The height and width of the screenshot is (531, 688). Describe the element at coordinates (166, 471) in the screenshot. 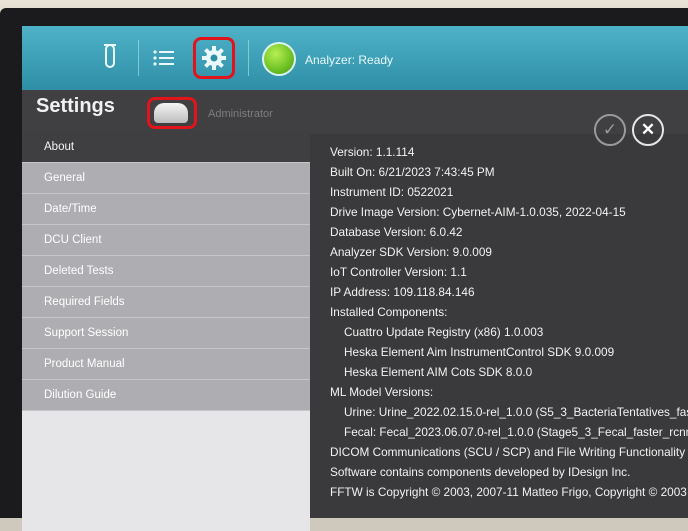

I see `sidebar-empty-area` at that location.